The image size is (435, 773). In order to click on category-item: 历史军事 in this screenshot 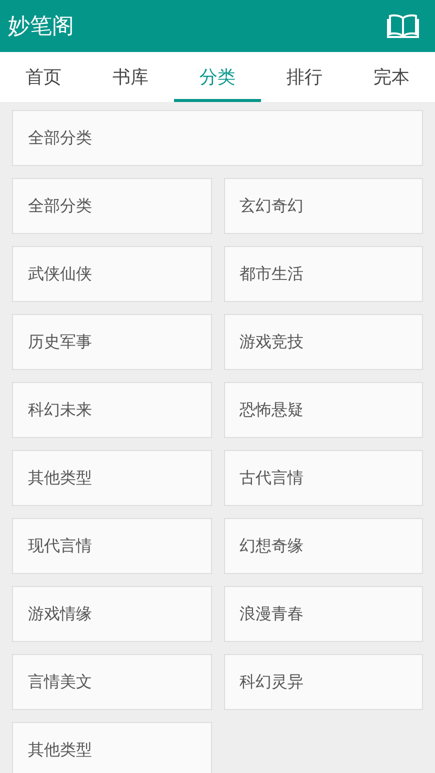, I will do `click(112, 342)`.